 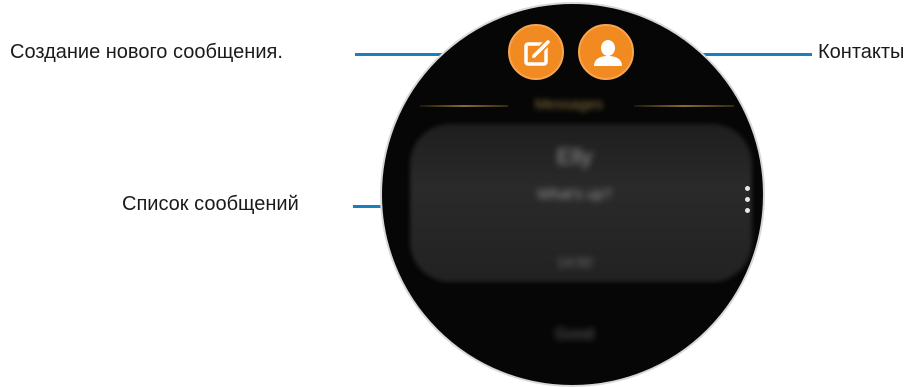 I want to click on contacts-button, so click(x=606, y=52).